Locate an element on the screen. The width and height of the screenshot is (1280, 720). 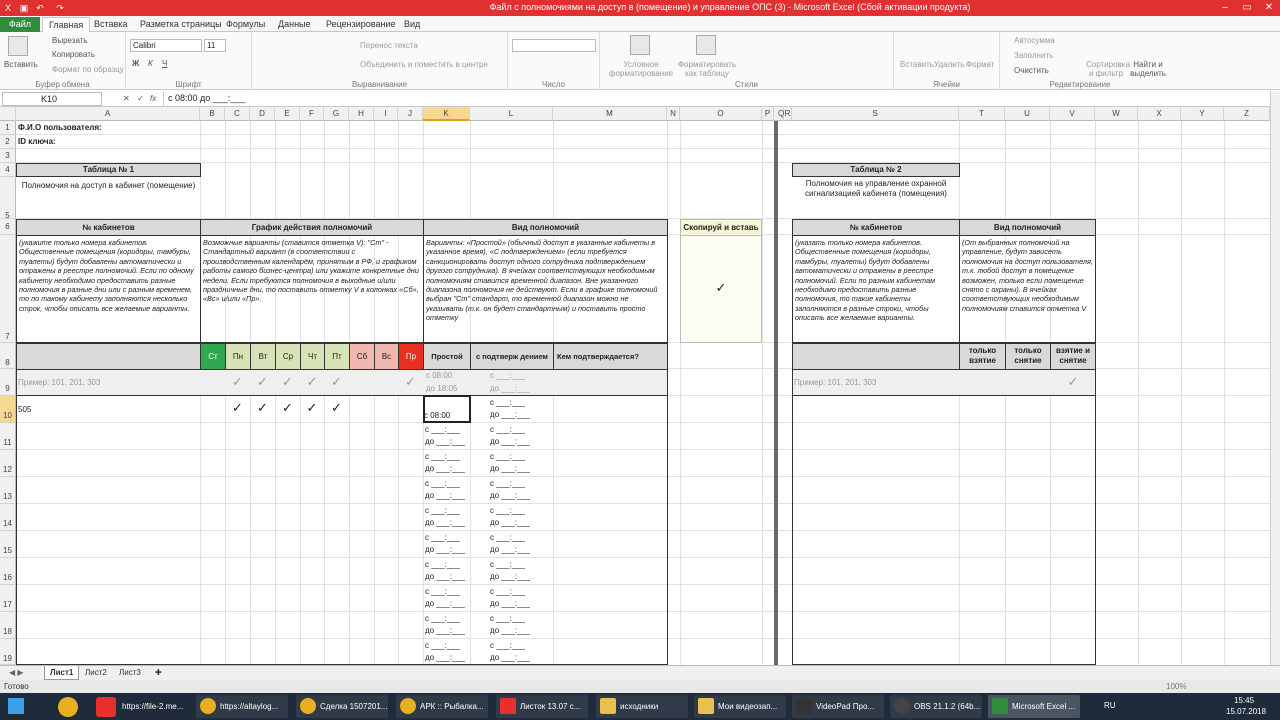
column-header-n: N is located at coordinates (673, 114).